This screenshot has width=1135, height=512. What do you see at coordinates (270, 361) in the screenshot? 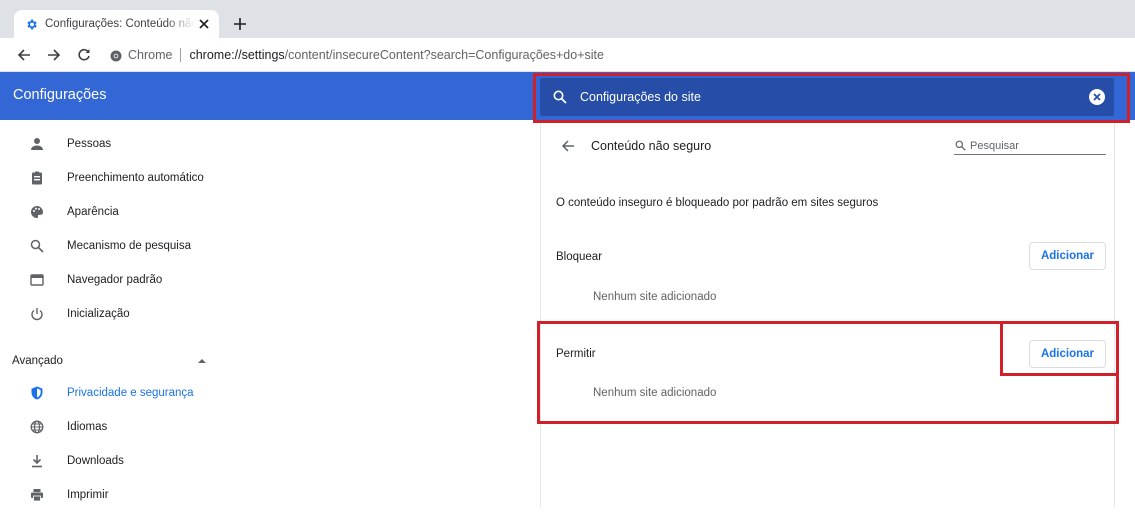
I see `advanced-toggle: Avançado` at bounding box center [270, 361].